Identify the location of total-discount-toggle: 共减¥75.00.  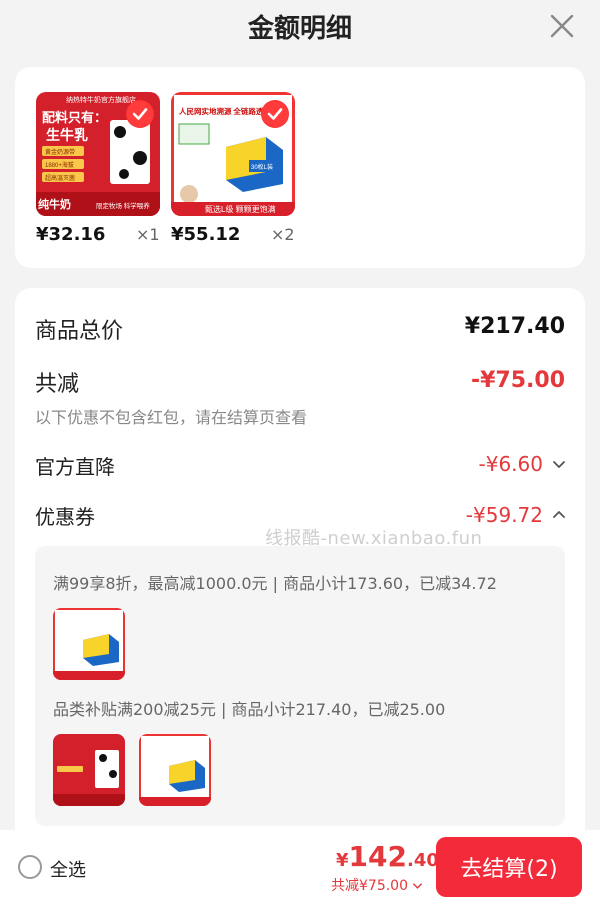
(377, 885).